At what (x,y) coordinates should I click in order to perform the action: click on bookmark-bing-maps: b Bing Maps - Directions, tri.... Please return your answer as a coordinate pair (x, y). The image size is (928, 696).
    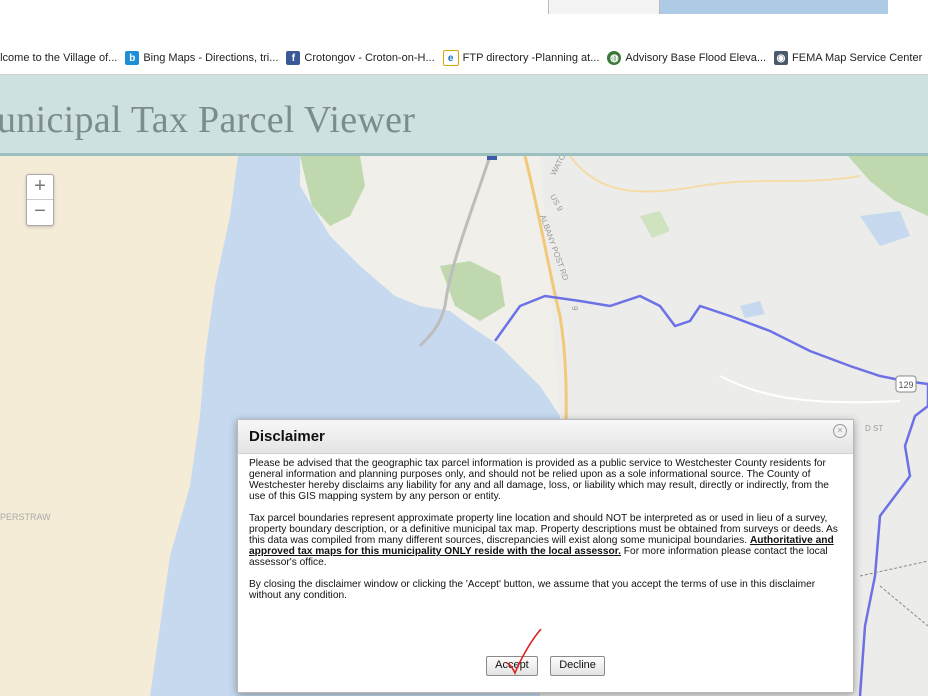
    Looking at the image, I should click on (201, 58).